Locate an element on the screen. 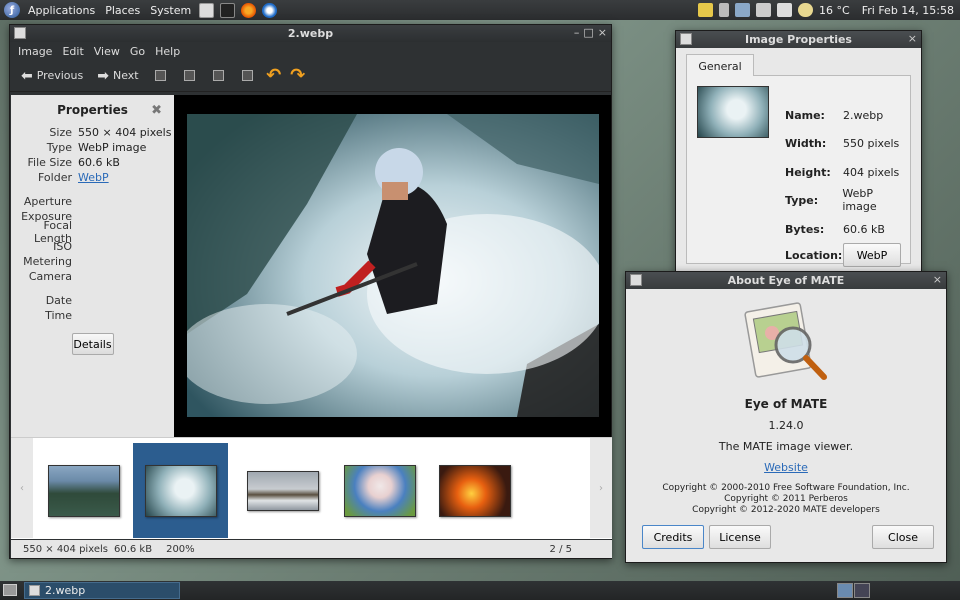 The image size is (960, 600). about-titlebar: About Eye of MATE × is located at coordinates (786, 280).